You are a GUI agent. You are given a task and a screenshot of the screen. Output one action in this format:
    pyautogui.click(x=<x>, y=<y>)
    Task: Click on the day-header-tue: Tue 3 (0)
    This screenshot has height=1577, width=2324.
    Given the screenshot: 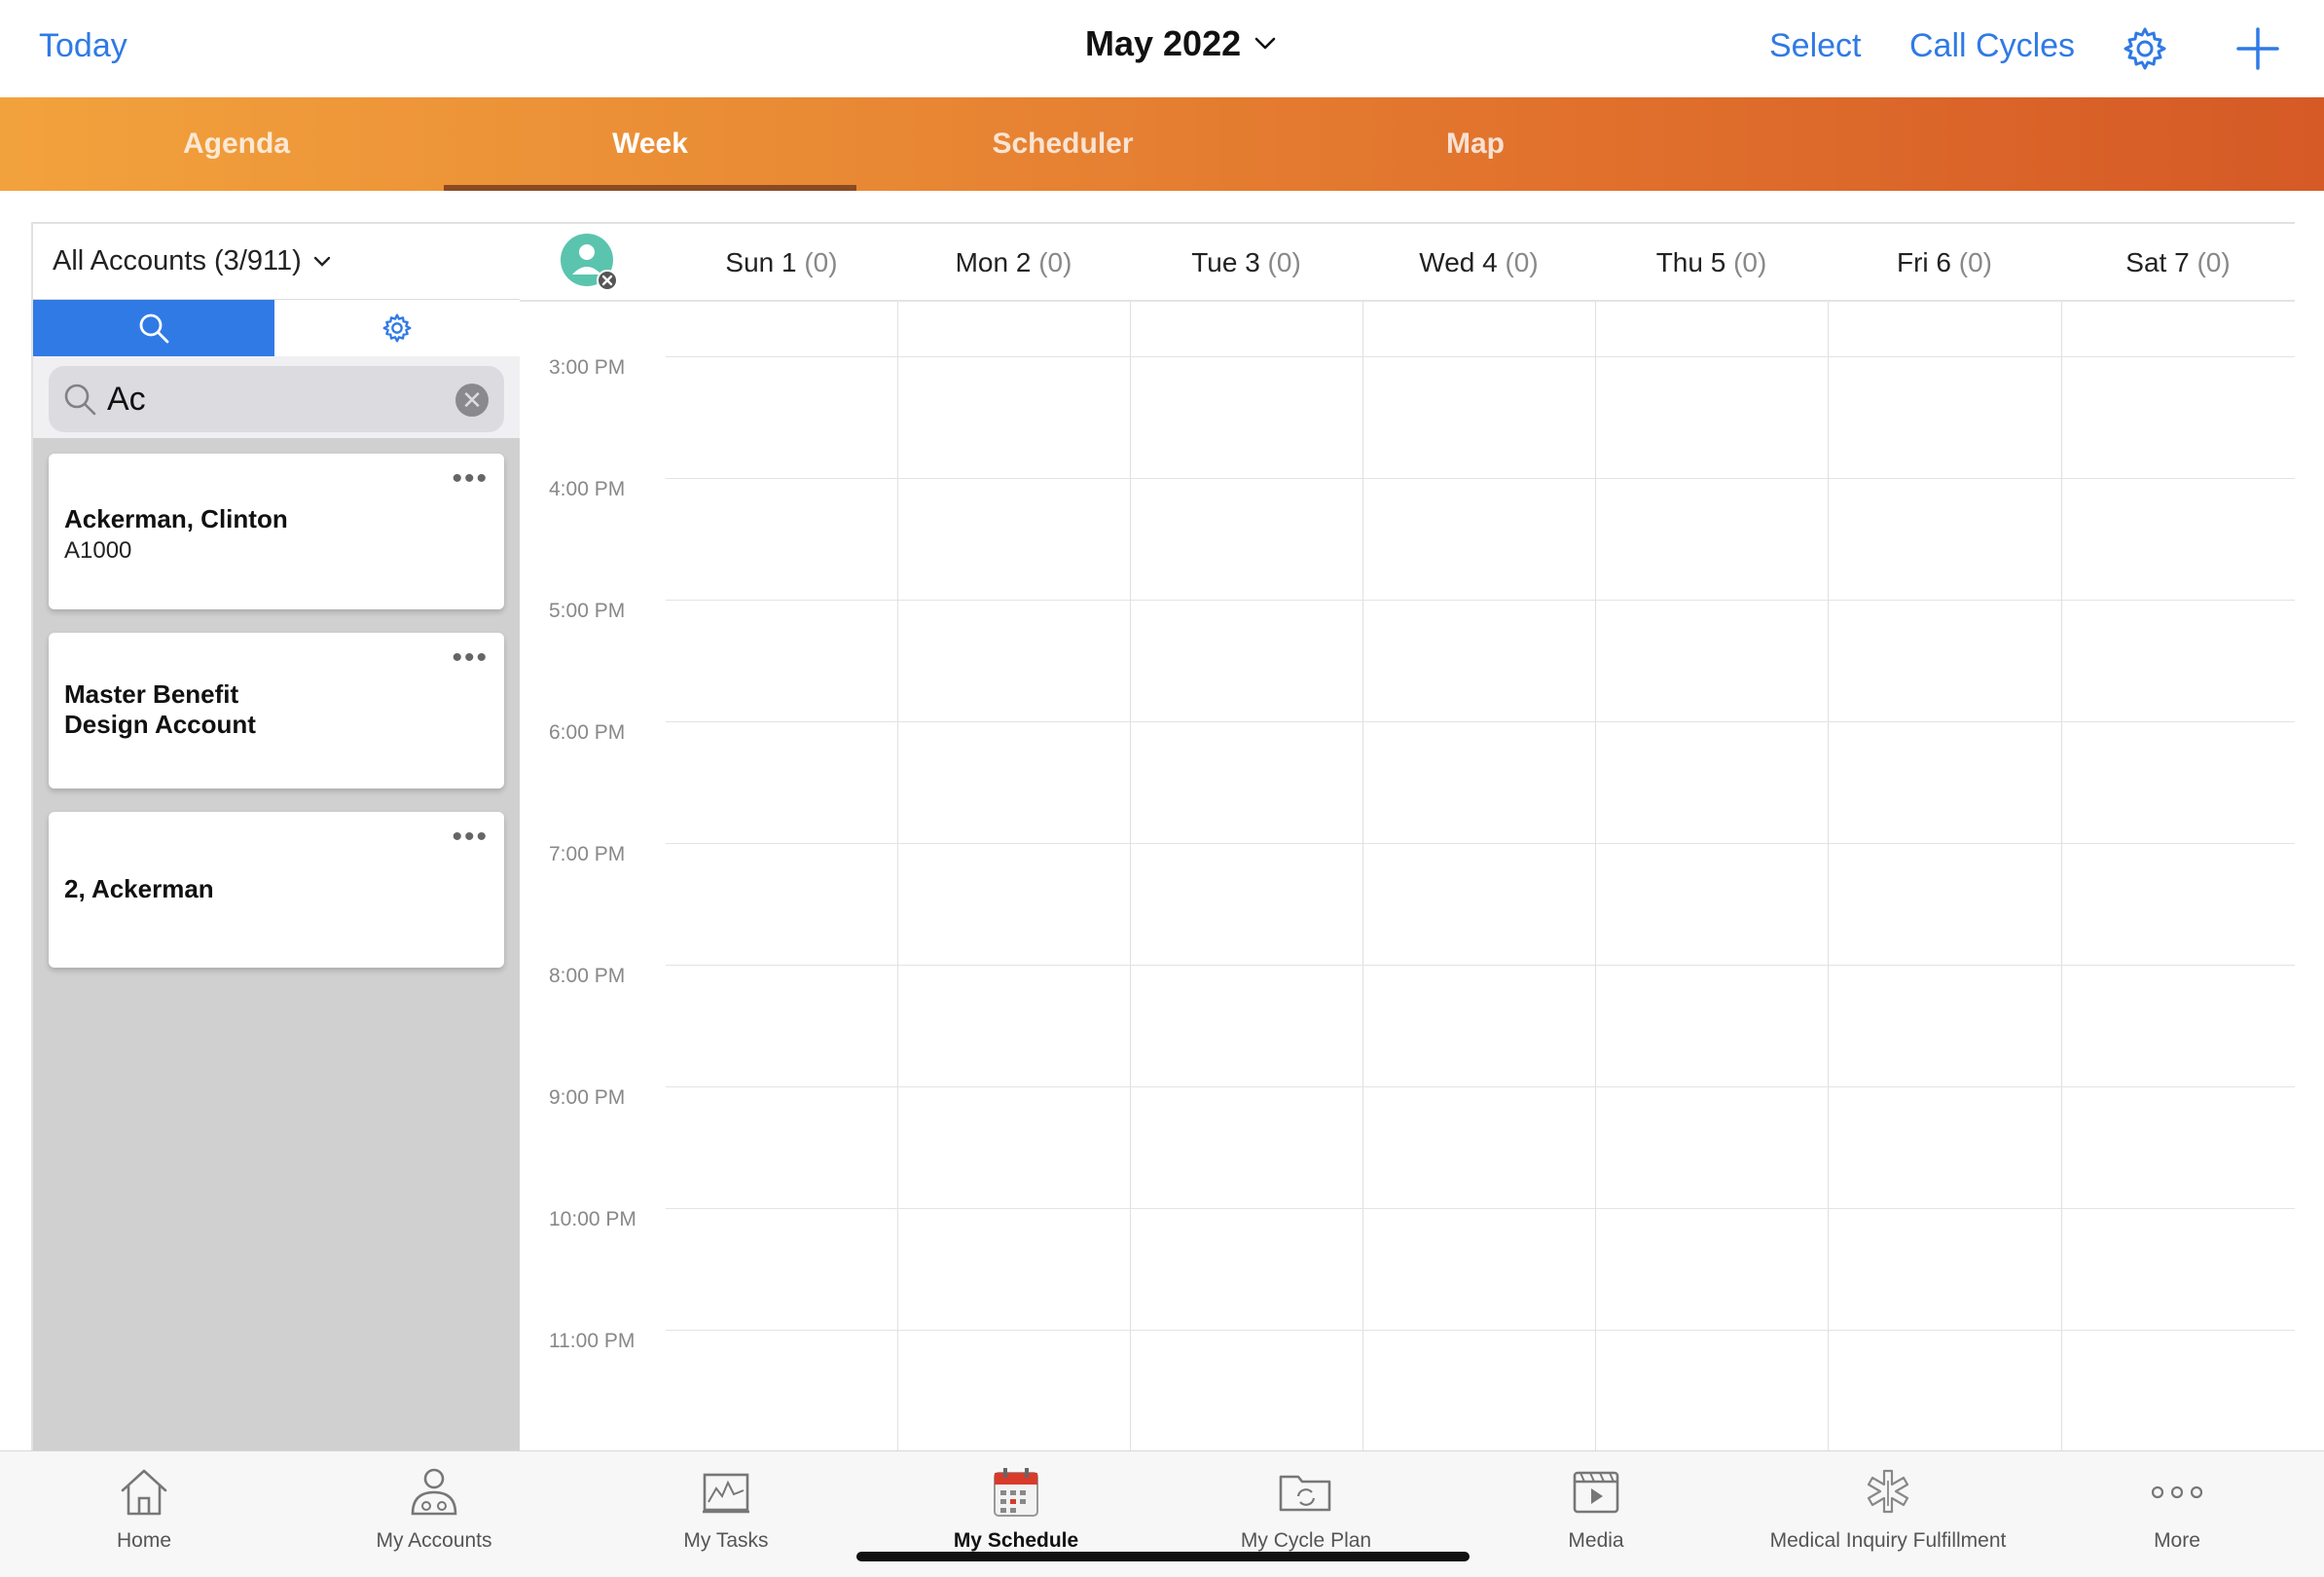 What is the action you would take?
    pyautogui.click(x=1246, y=262)
    